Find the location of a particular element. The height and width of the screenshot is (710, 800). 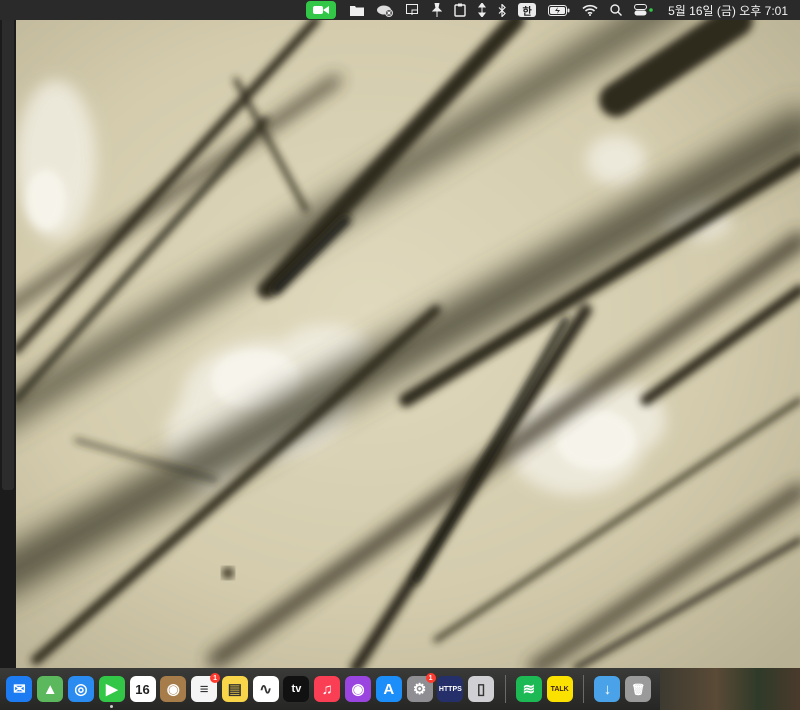

settings-glyph: ⚙ is located at coordinates (419, 689).